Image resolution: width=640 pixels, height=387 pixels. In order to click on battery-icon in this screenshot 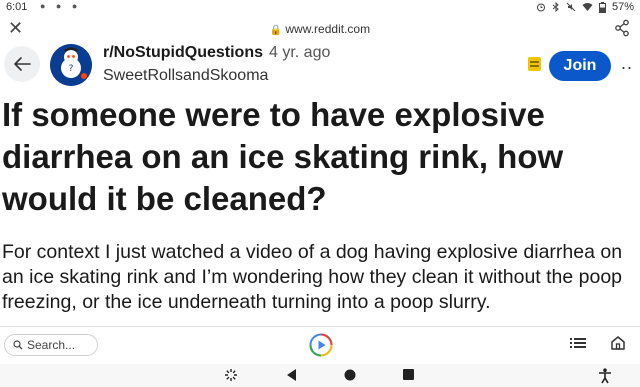, I will do `click(602, 7)`.